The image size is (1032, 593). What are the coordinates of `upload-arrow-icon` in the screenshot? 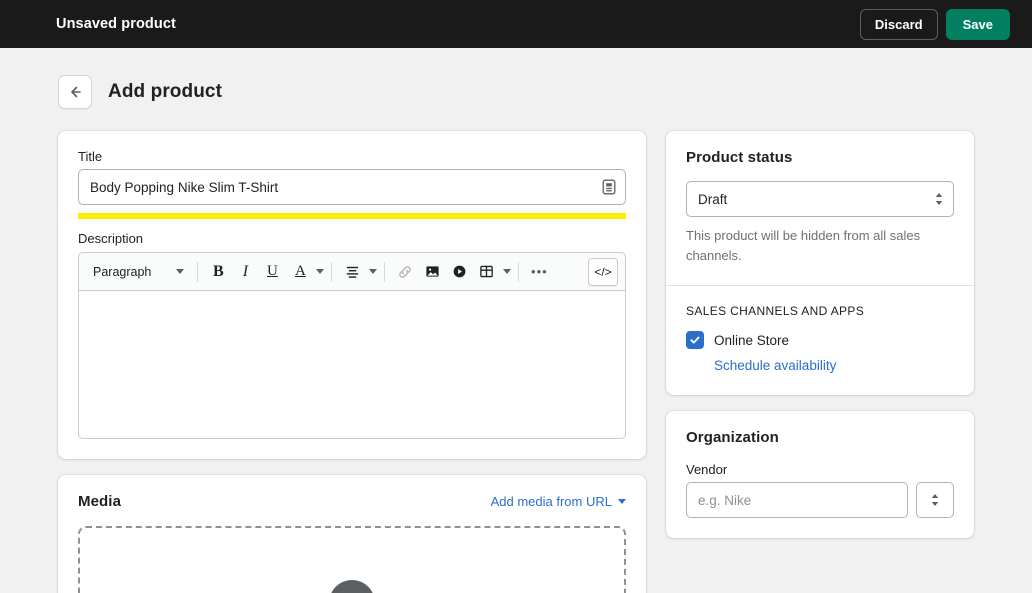 It's located at (352, 586).